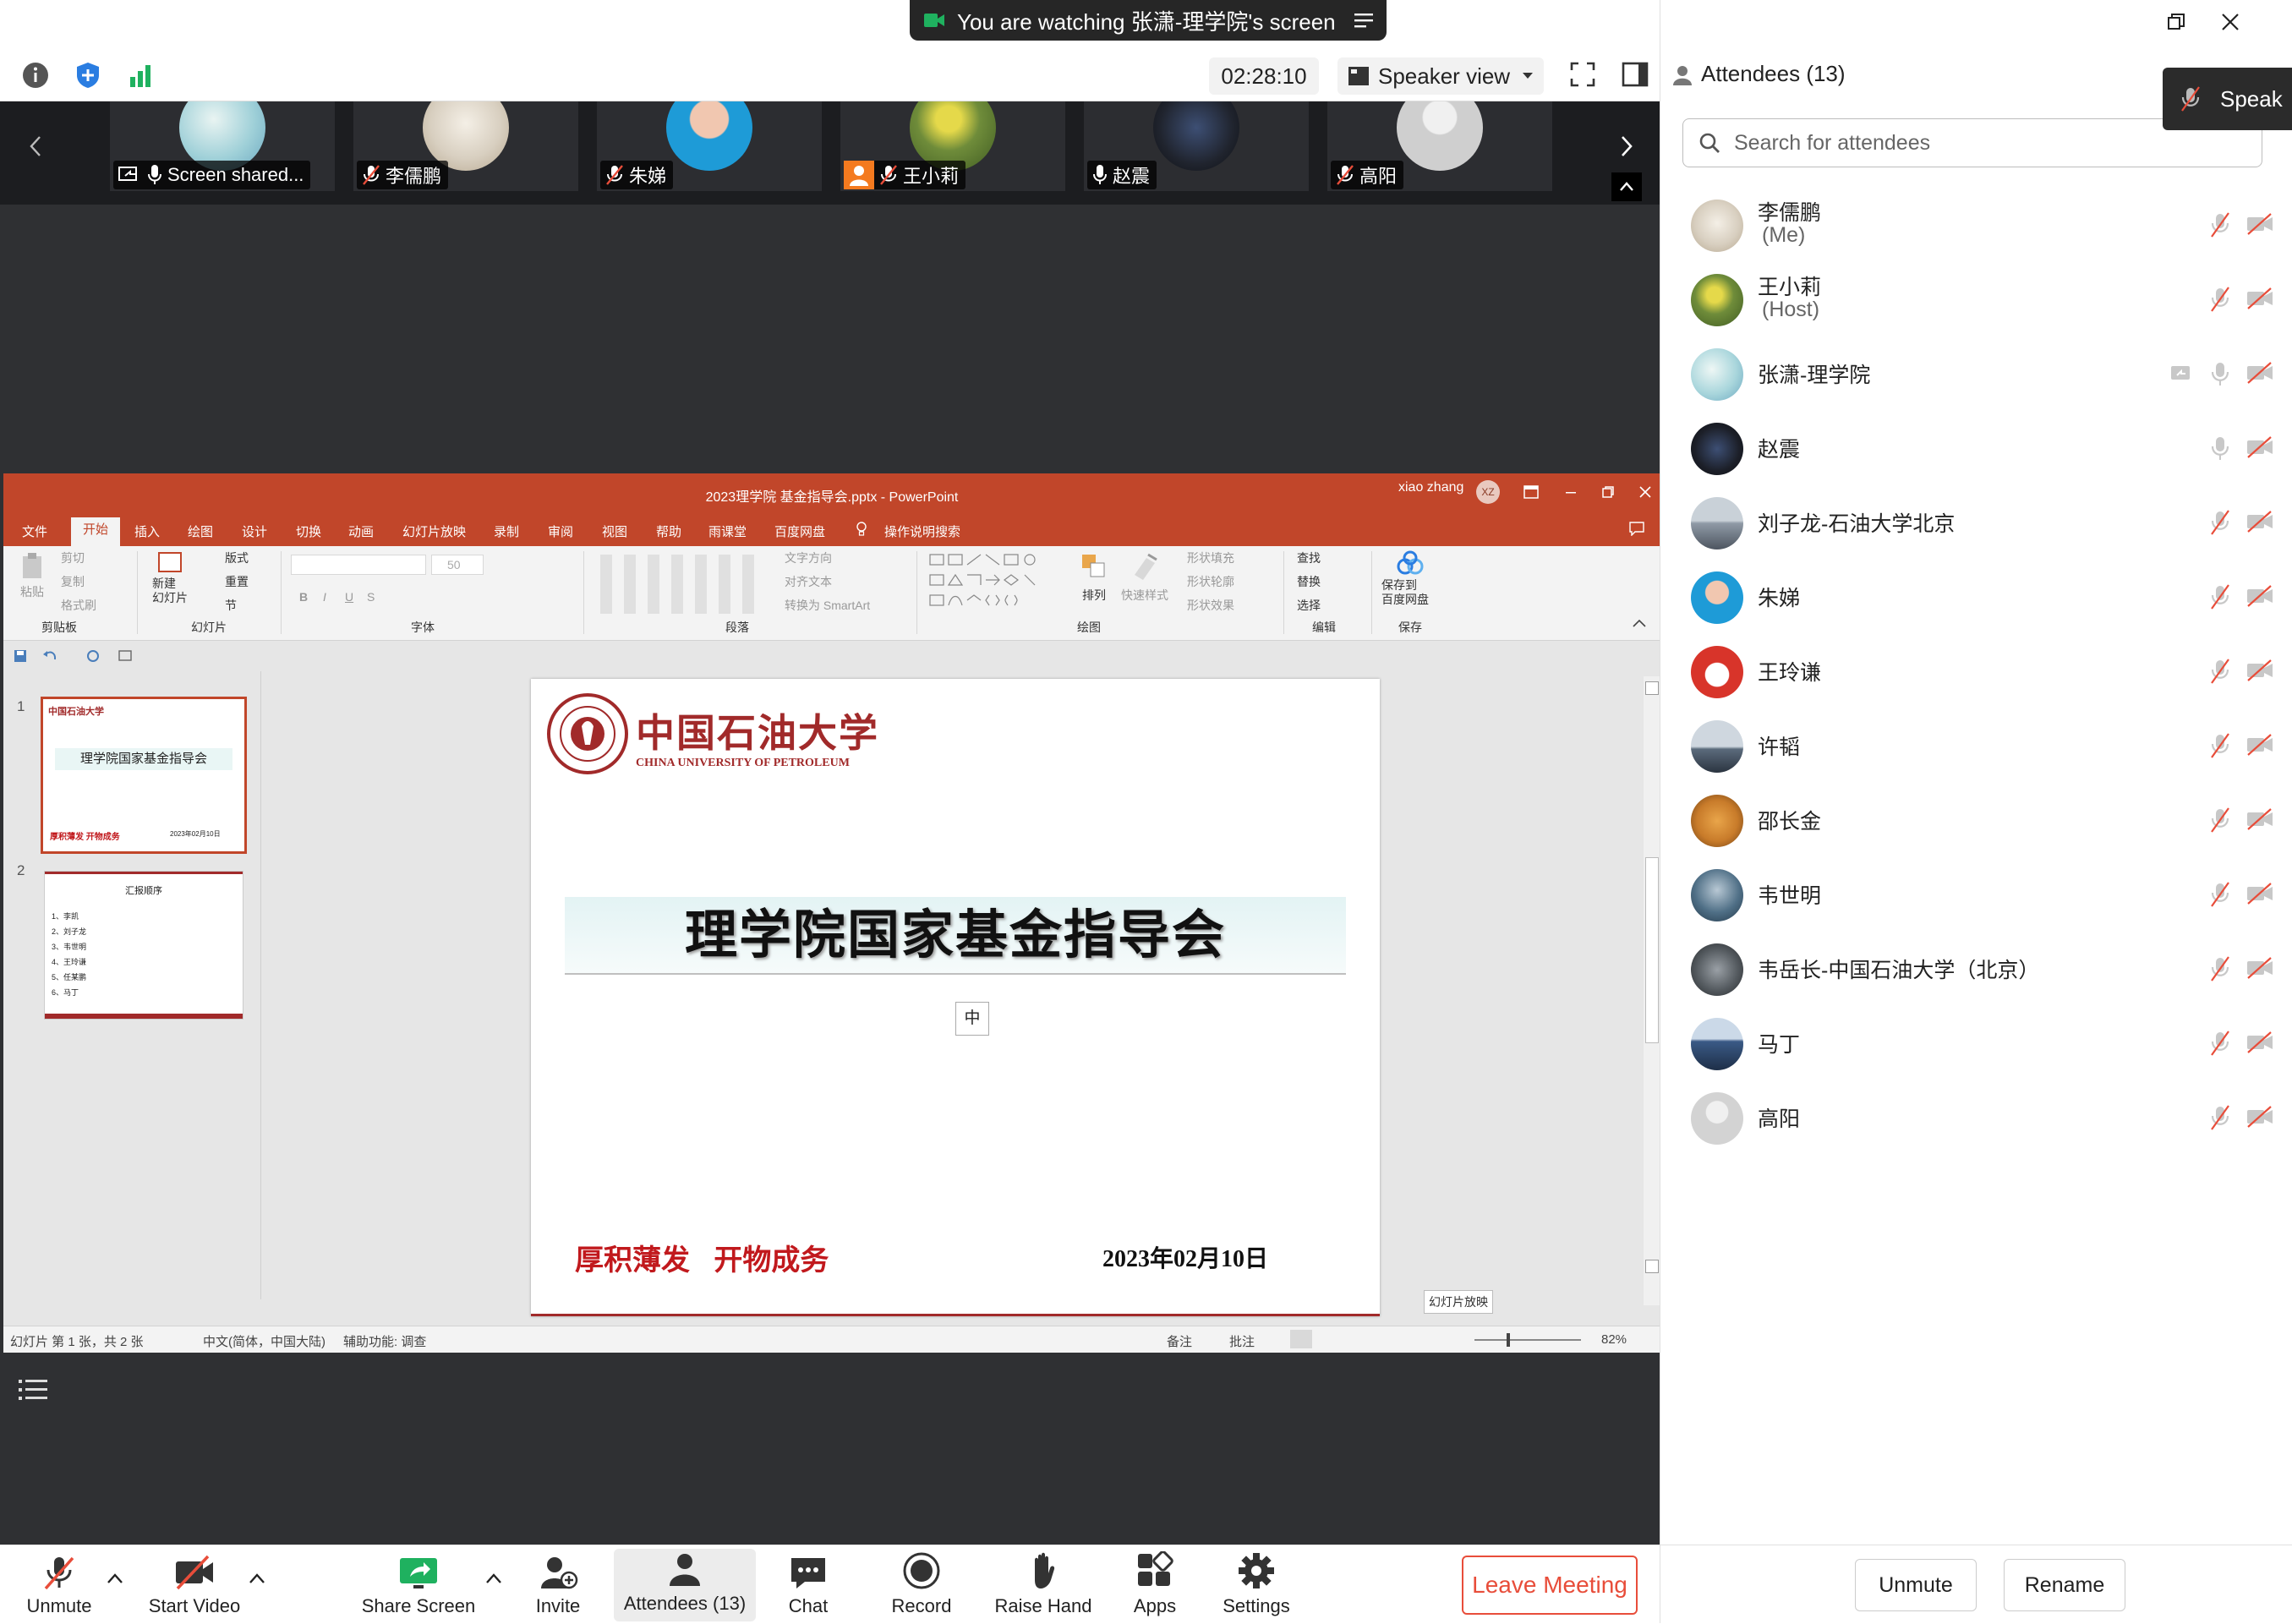 The height and width of the screenshot is (1624, 2292). I want to click on share-screen-button: Share Screen, so click(418, 1584).